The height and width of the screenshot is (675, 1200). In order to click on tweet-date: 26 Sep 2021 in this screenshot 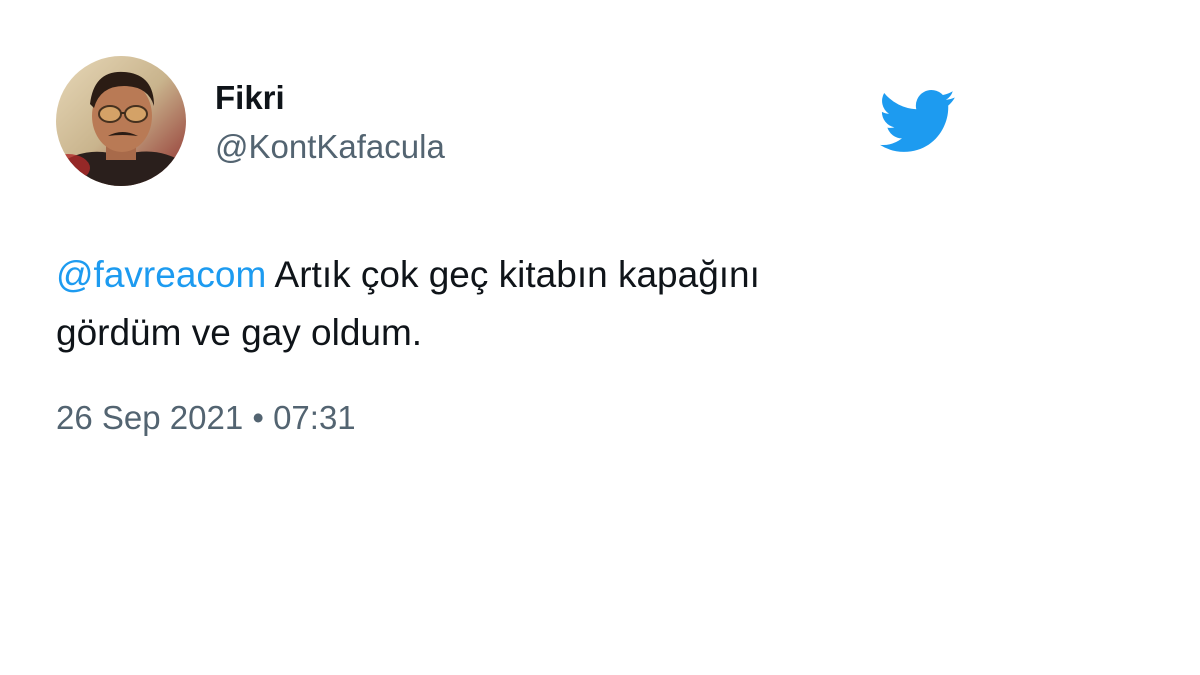, I will do `click(150, 417)`.